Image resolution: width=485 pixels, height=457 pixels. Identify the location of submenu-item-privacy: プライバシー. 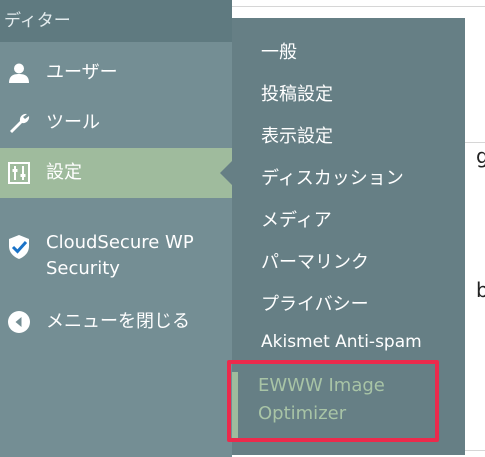
(348, 303).